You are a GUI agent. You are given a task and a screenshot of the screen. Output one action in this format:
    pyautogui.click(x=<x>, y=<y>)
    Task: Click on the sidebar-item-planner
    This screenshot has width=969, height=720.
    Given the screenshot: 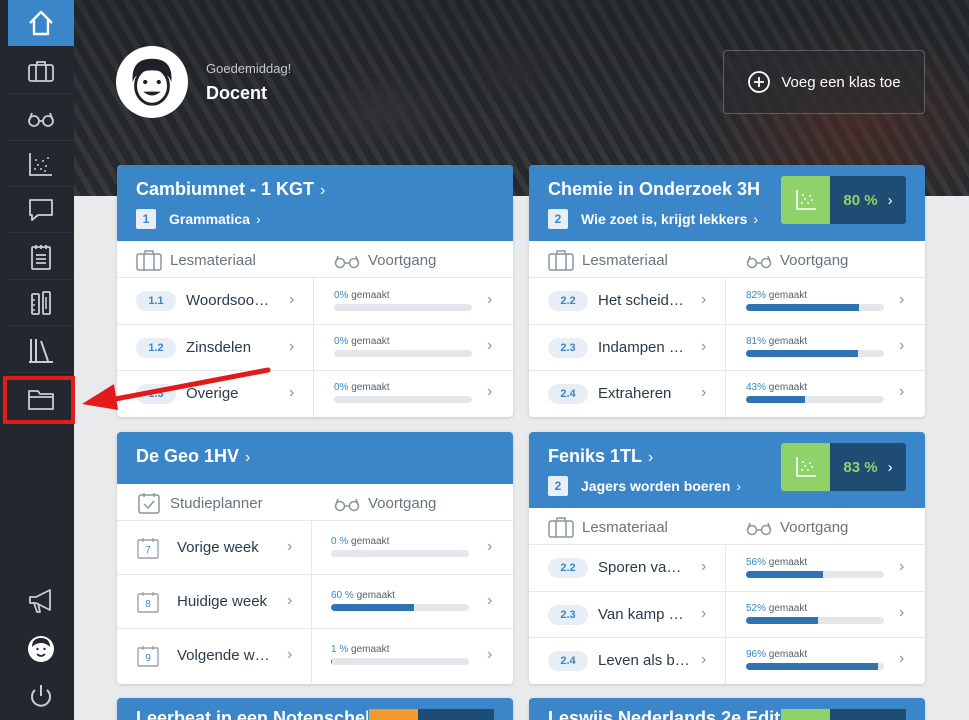 What is the action you would take?
    pyautogui.click(x=41, y=257)
    